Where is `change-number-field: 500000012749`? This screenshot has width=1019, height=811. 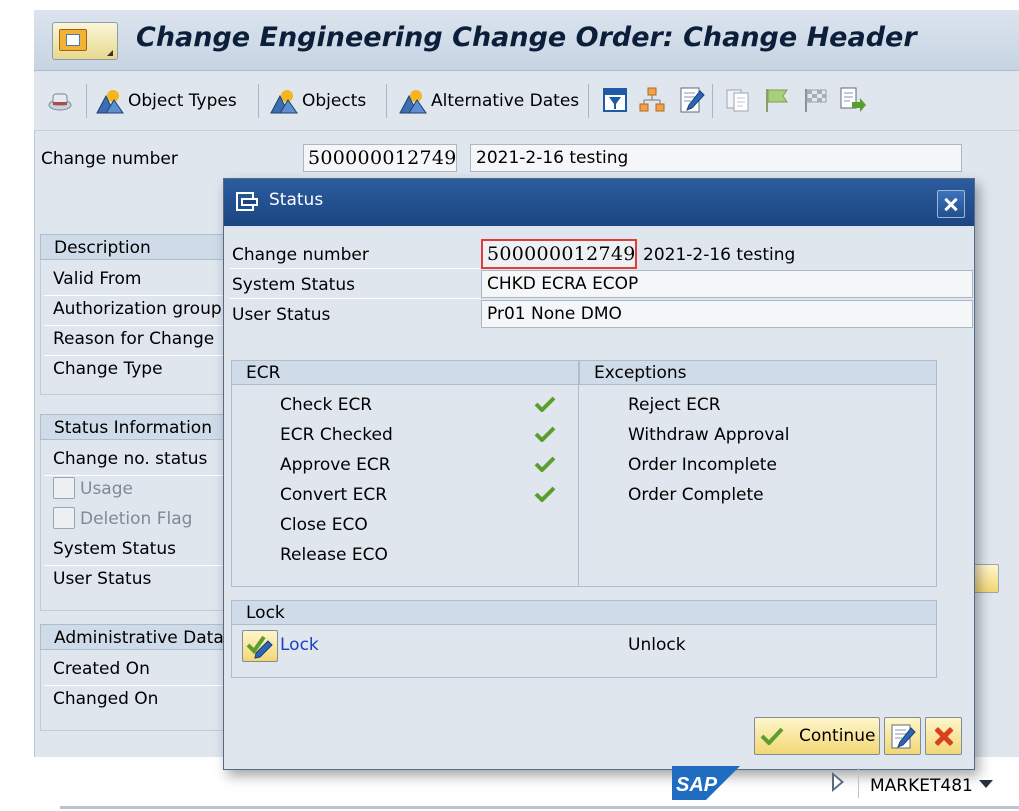
change-number-field: 500000012749 is located at coordinates (380, 158).